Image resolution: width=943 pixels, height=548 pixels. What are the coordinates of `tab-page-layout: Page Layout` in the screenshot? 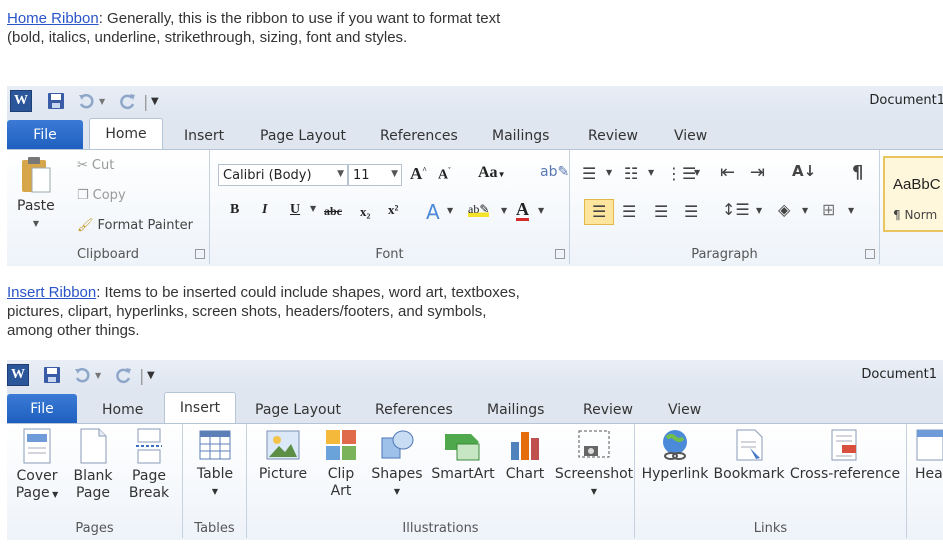 It's located at (303, 135).